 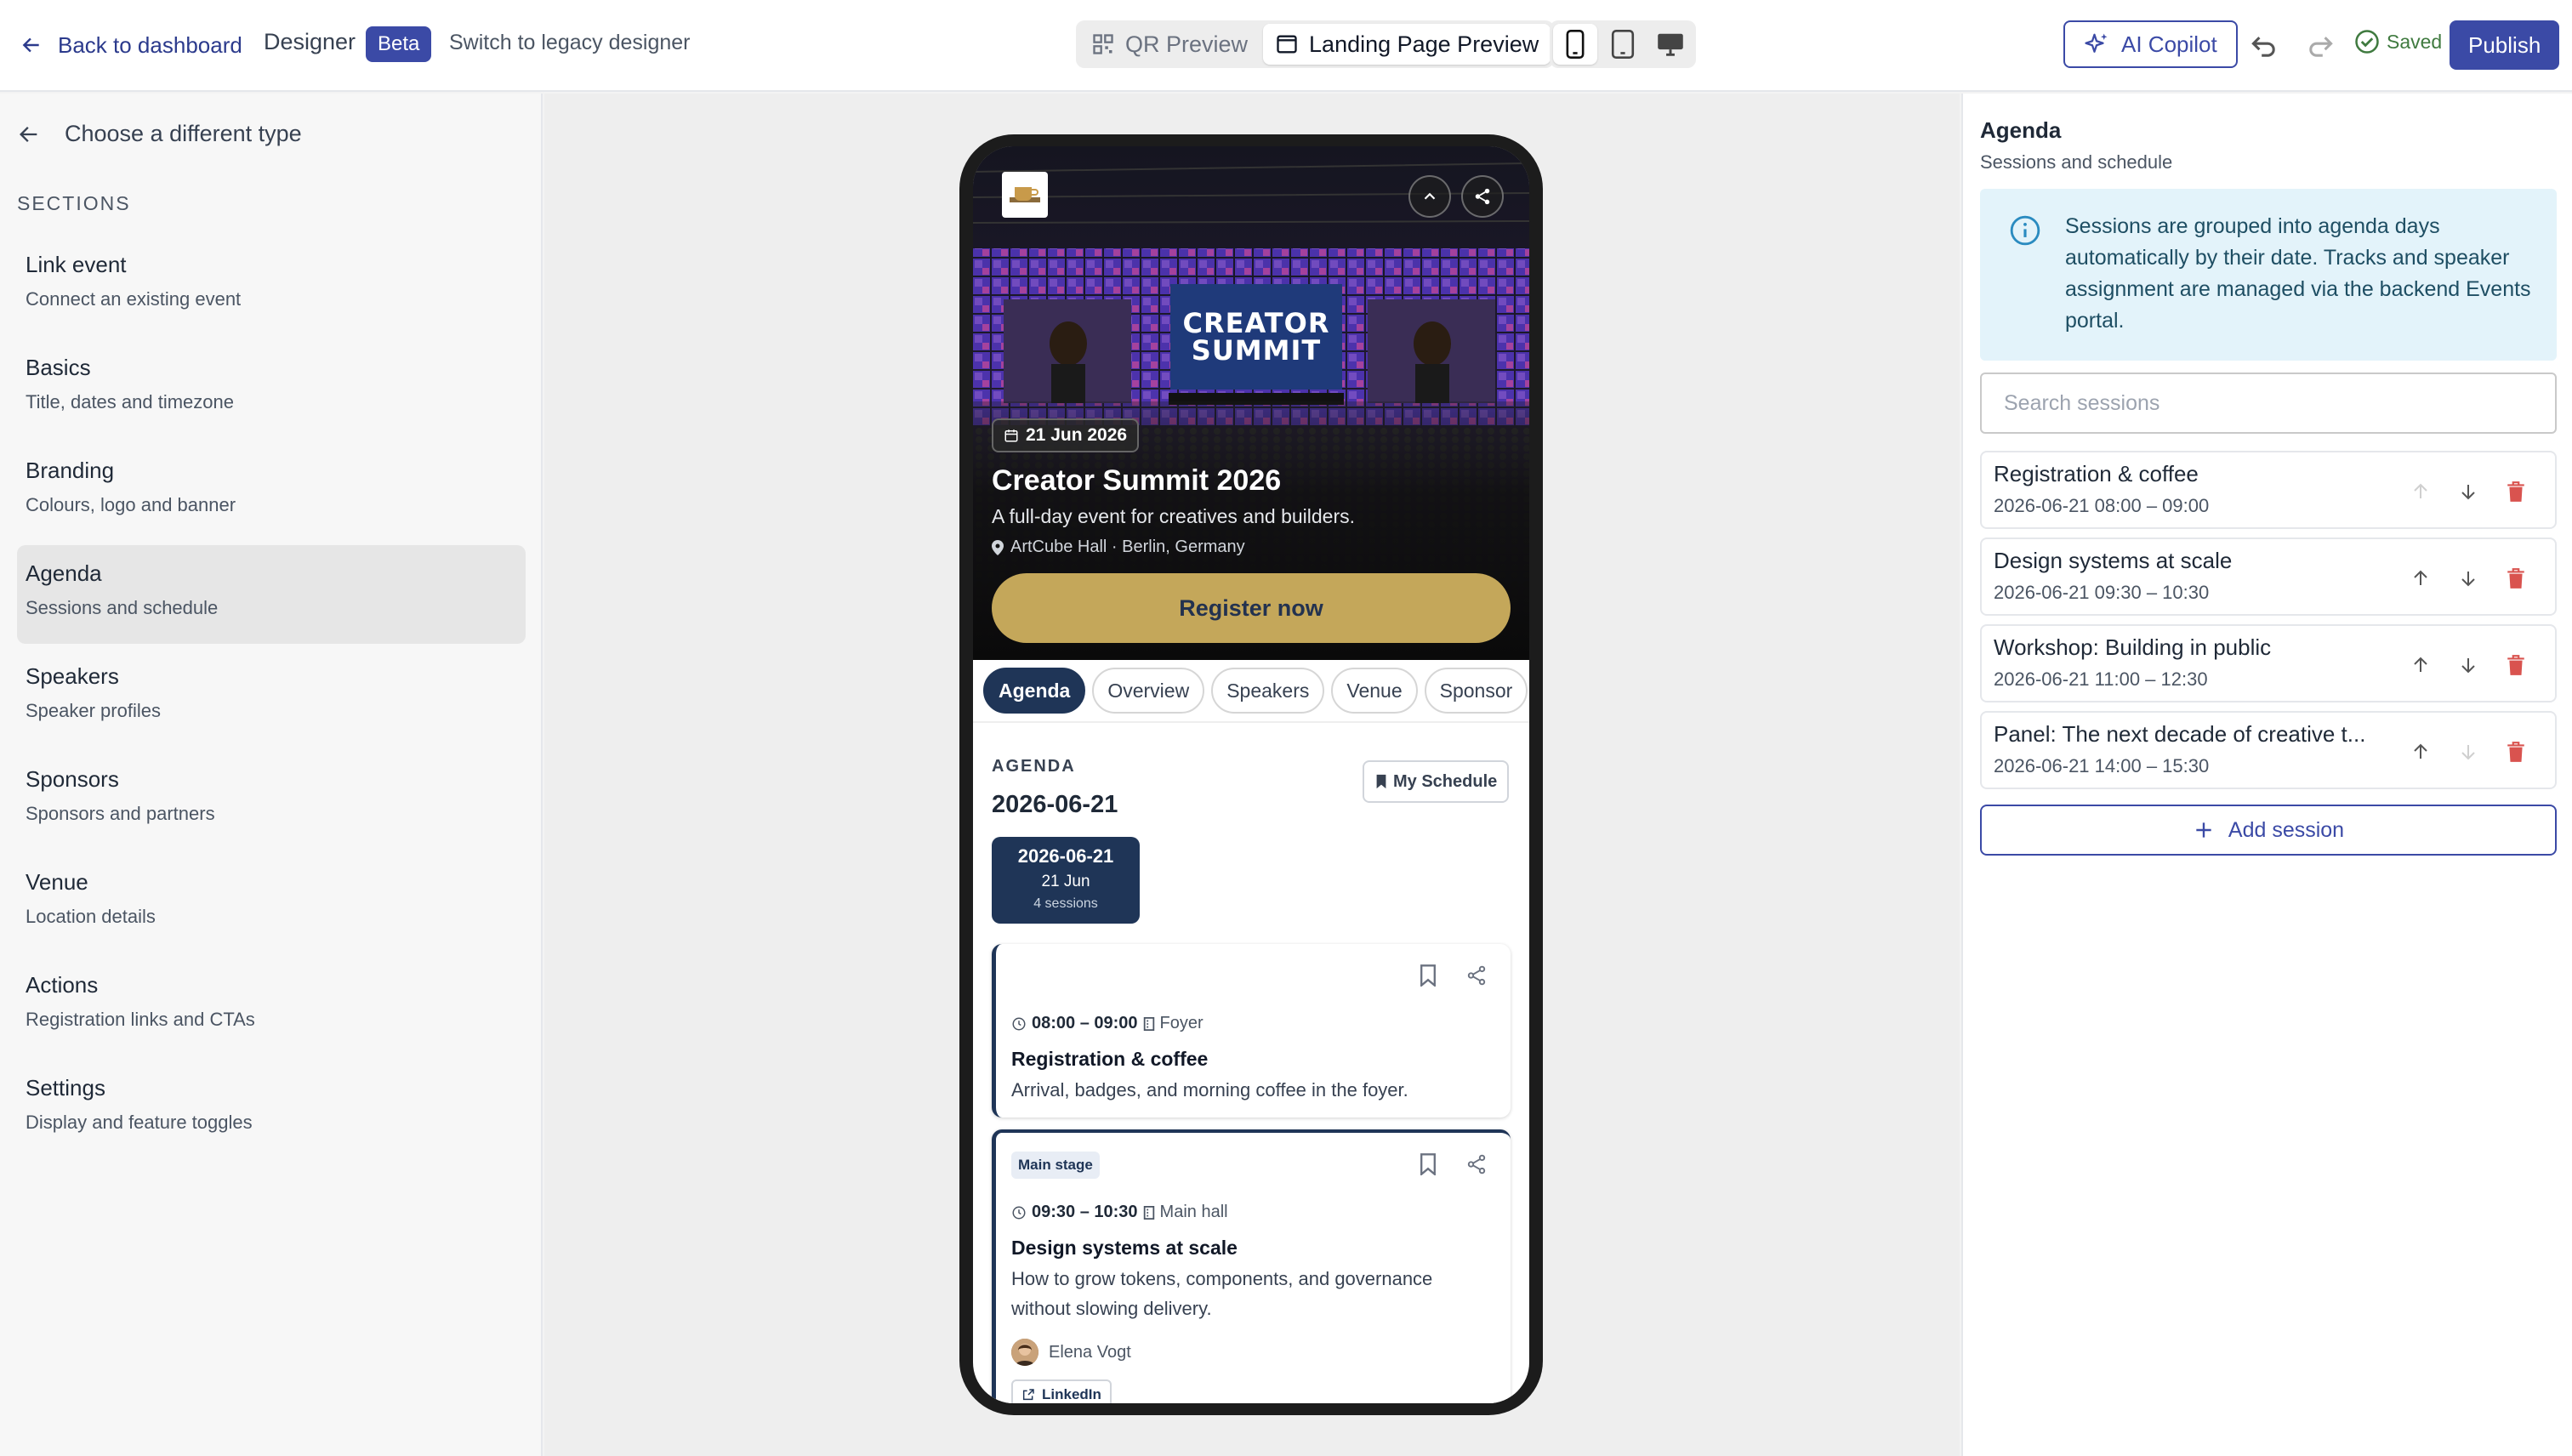 What do you see at coordinates (1424, 44) in the screenshot?
I see `tab-label: Landing Page Preview` at bounding box center [1424, 44].